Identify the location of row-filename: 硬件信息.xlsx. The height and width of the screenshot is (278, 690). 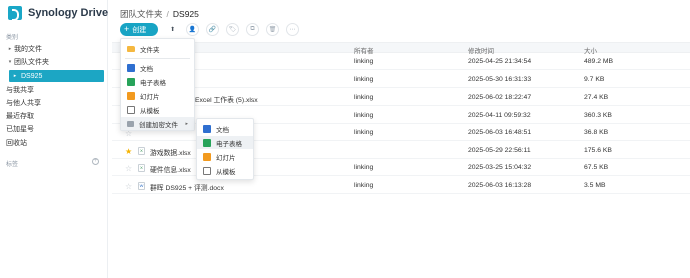
(170, 169).